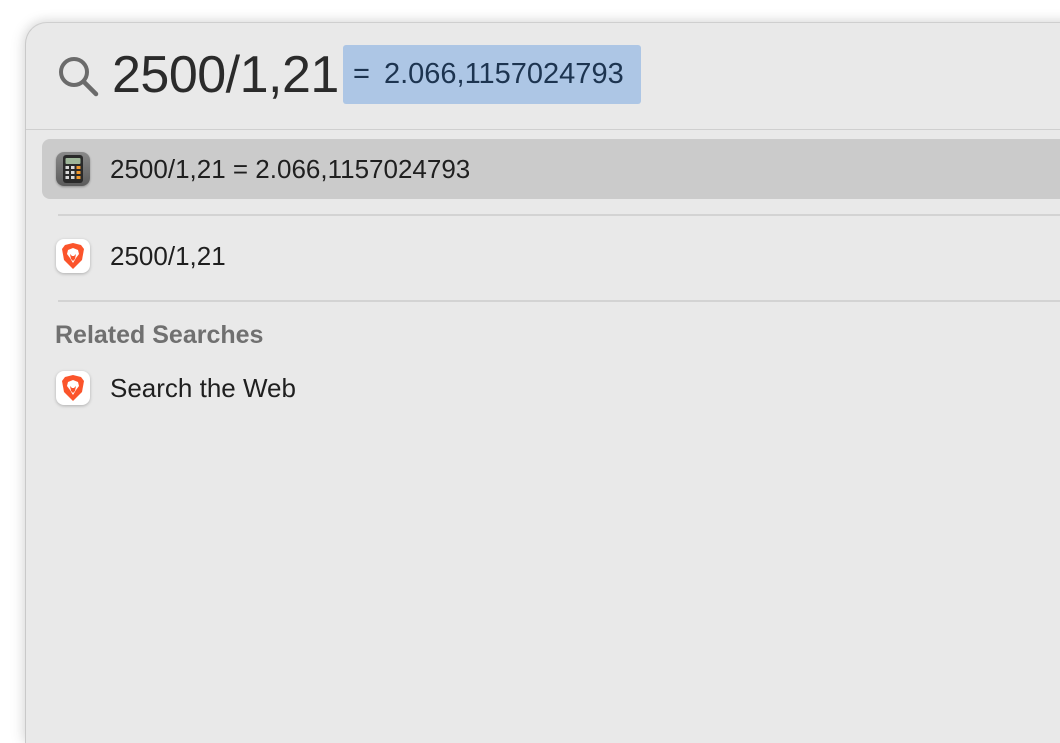  I want to click on section-divider, so click(559, 301).